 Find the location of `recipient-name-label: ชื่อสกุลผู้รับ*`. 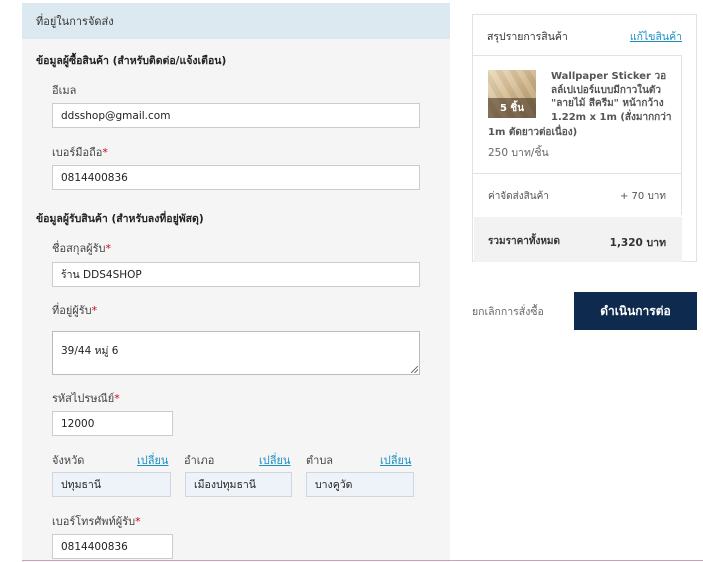

recipient-name-label: ชื่อสกุลผู้รับ* is located at coordinates (82, 248).